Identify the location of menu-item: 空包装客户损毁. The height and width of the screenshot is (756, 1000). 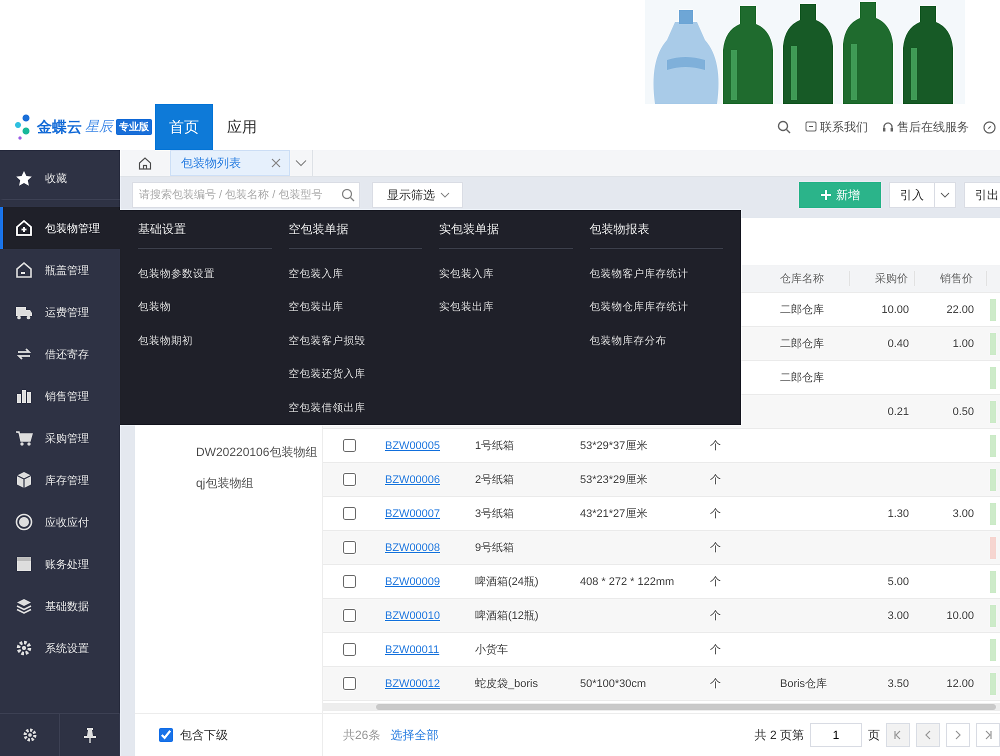
(355, 341).